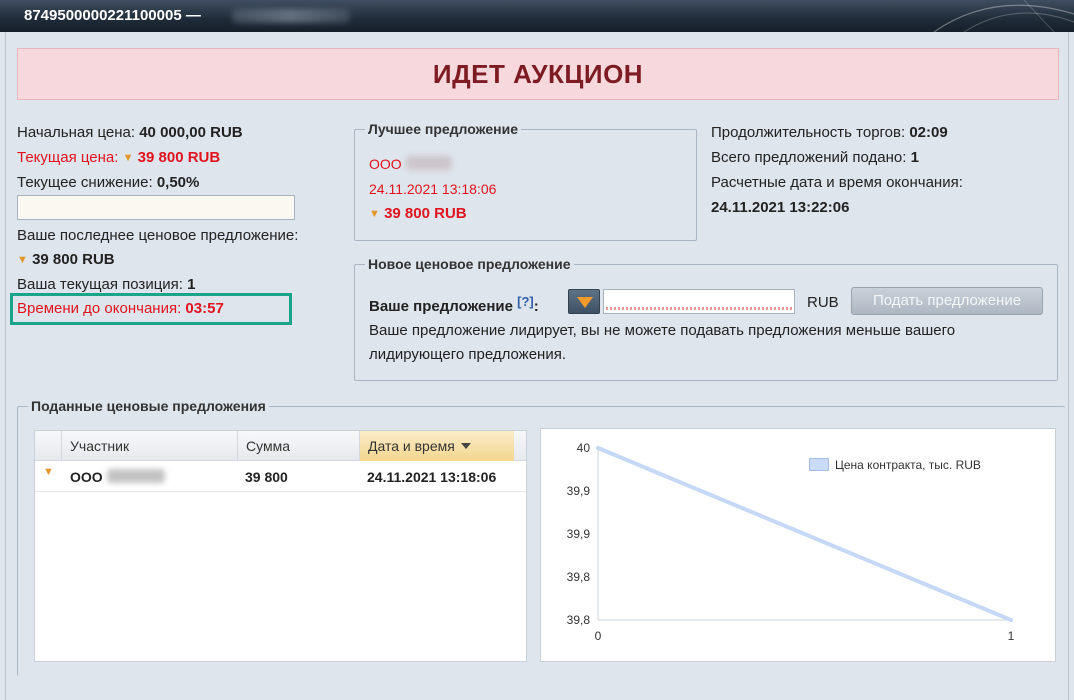 The height and width of the screenshot is (700, 1074). Describe the element at coordinates (947, 301) in the screenshot. I see `submit-offer-button: Подать предложение` at that location.